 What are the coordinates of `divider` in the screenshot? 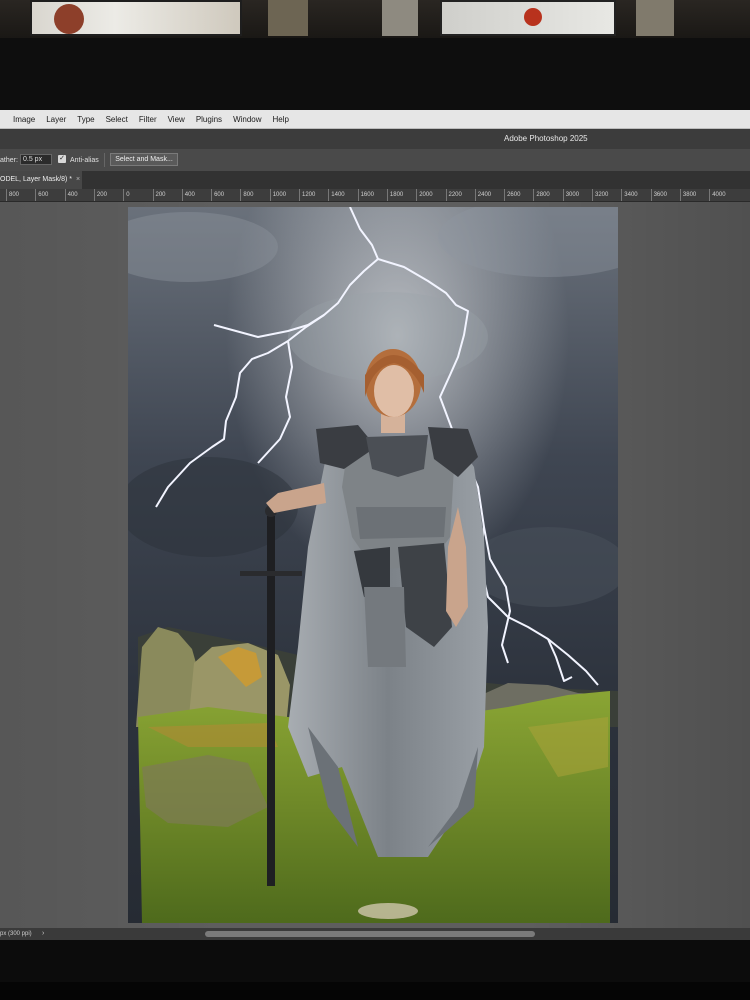 It's located at (104, 160).